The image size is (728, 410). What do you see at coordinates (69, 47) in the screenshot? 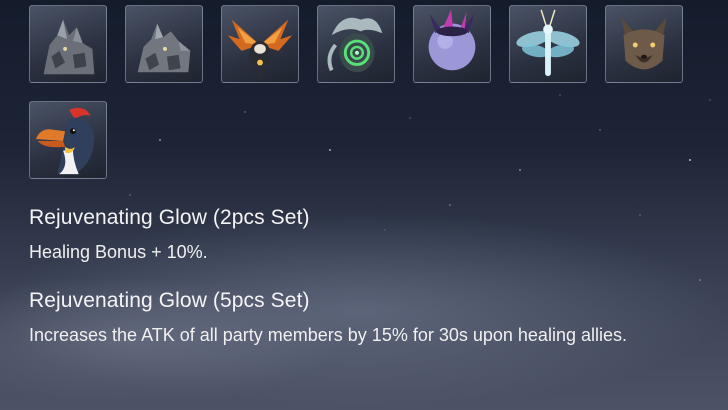
I see `gray-rock-beast-icon` at bounding box center [69, 47].